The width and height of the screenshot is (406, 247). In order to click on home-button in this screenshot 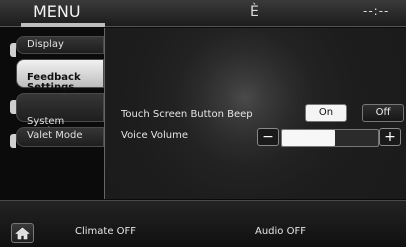, I will do `click(22, 233)`.